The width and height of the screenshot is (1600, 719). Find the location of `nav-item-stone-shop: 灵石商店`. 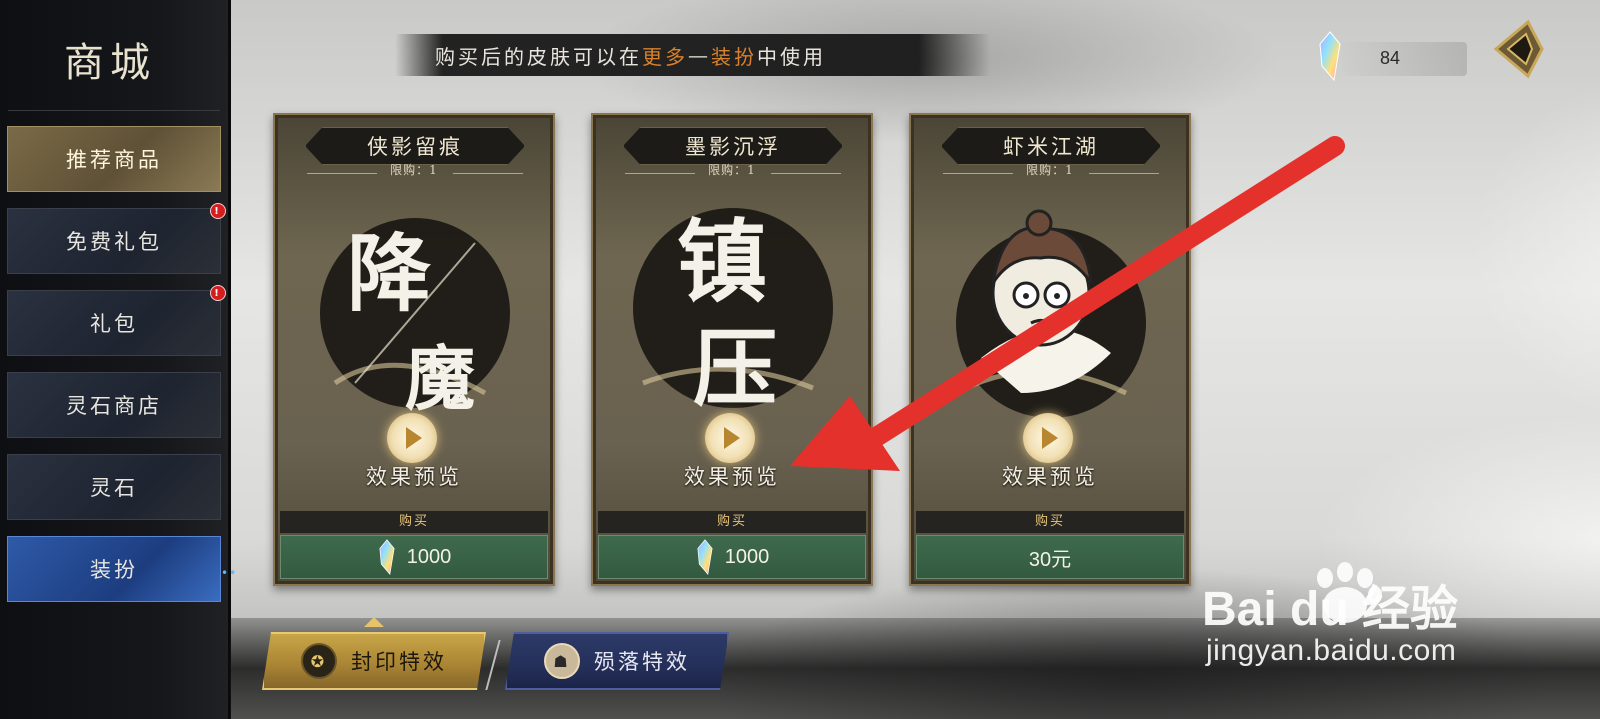

nav-item-stone-shop: 灵石商店 is located at coordinates (114, 405).